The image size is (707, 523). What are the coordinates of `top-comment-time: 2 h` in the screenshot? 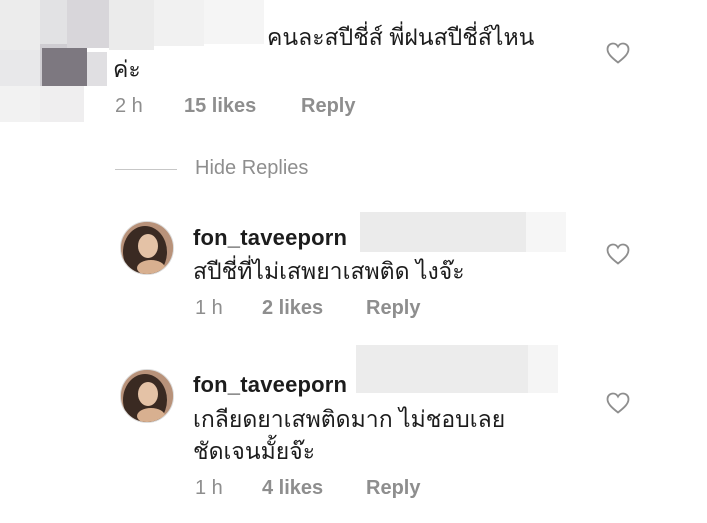 It's located at (129, 106).